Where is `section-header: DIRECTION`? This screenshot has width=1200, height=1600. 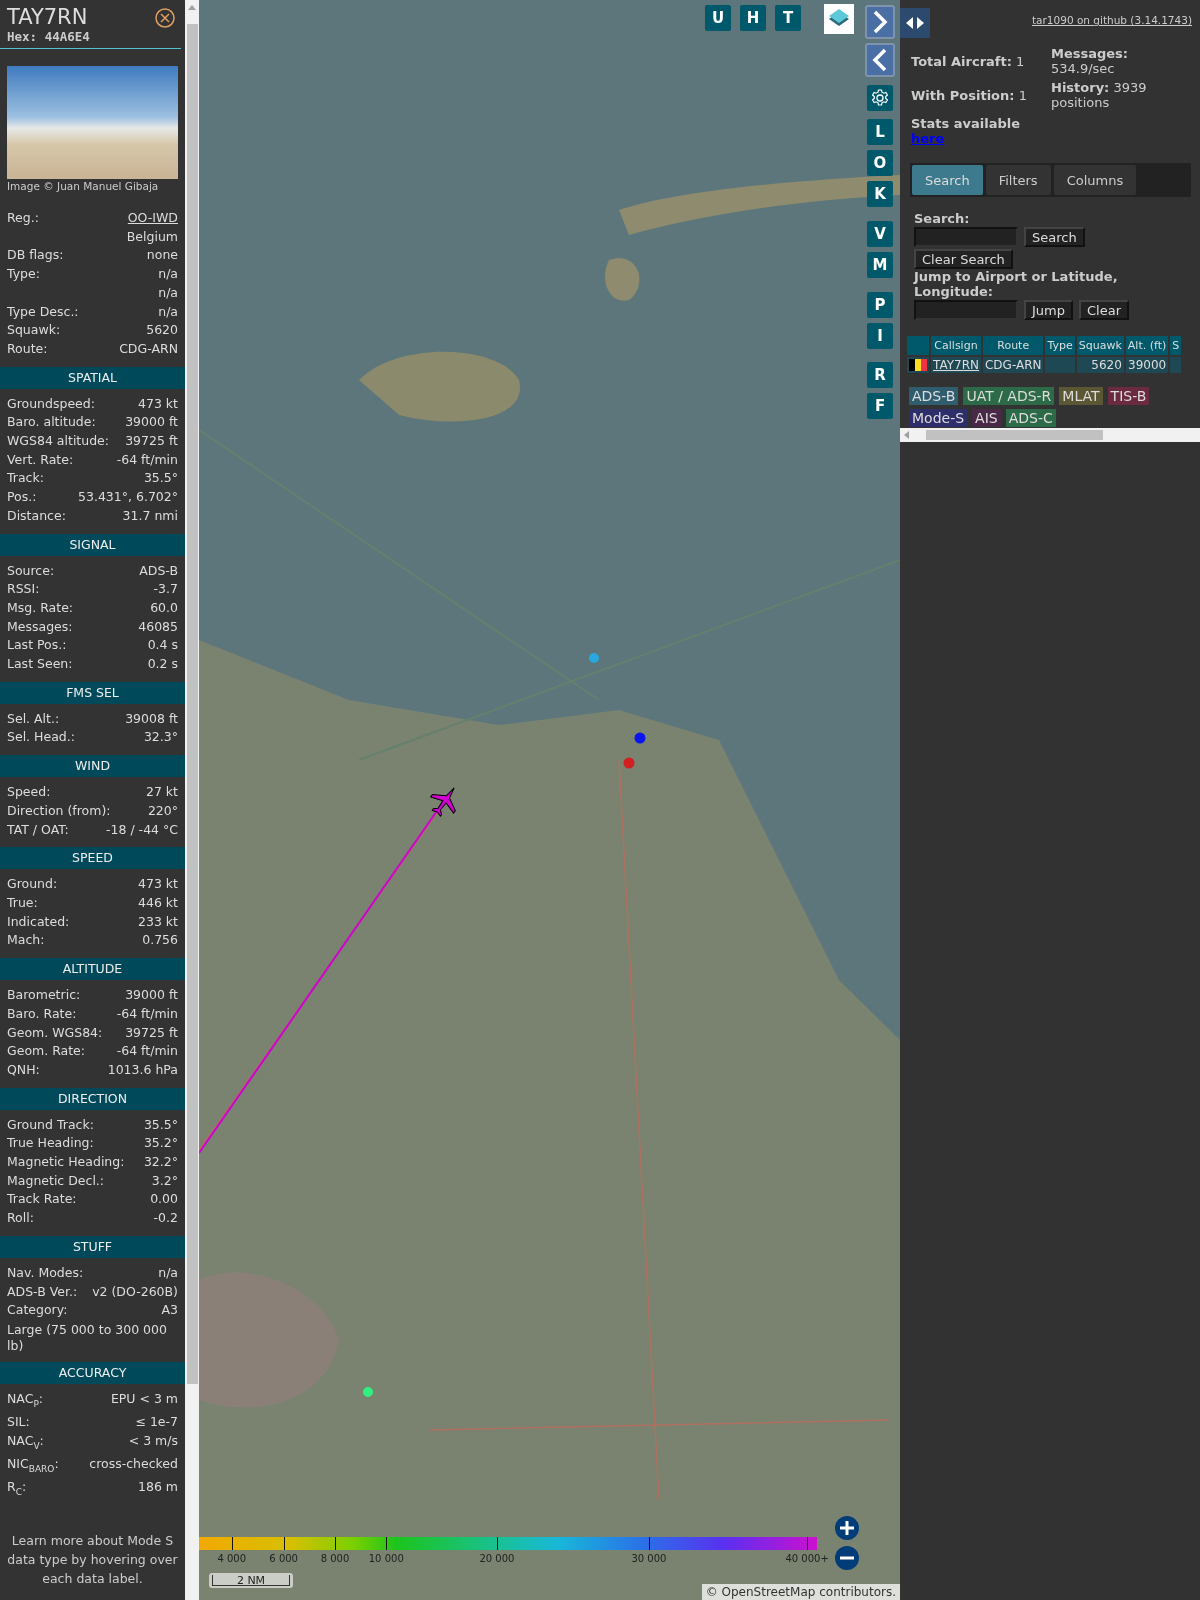 section-header: DIRECTION is located at coordinates (92, 1098).